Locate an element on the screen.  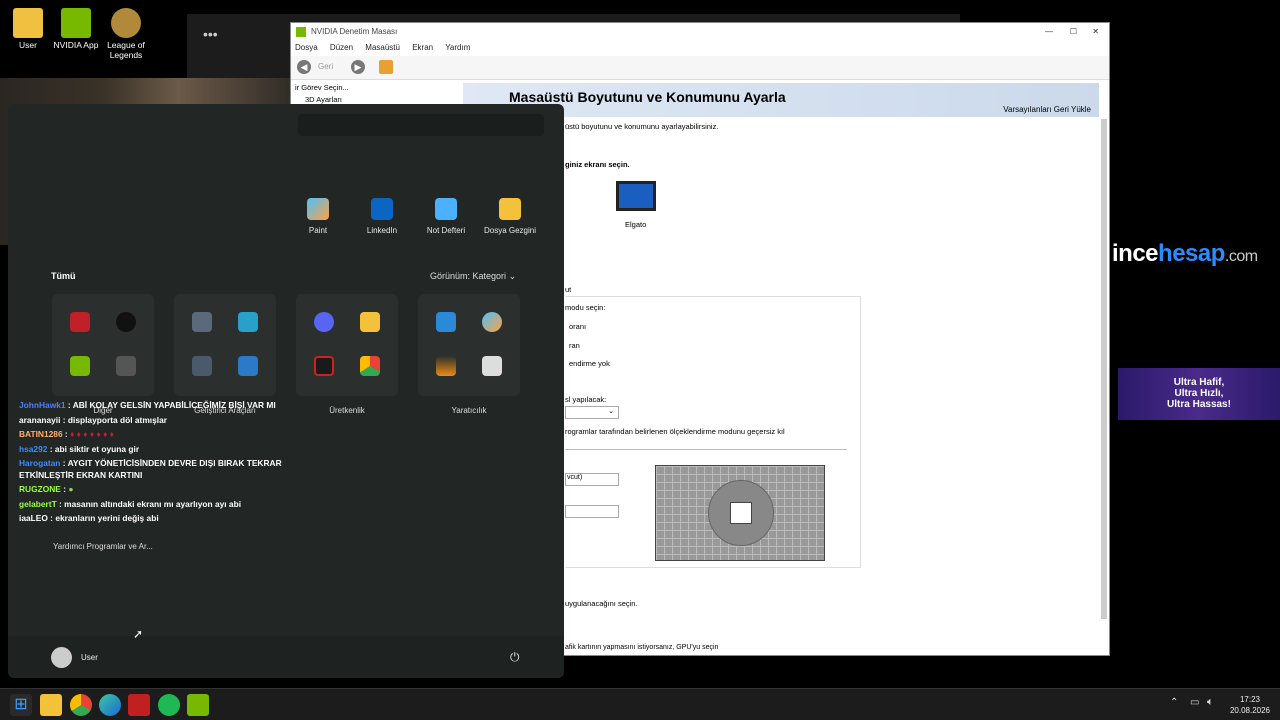
category-other is located at coordinates (103, 345).